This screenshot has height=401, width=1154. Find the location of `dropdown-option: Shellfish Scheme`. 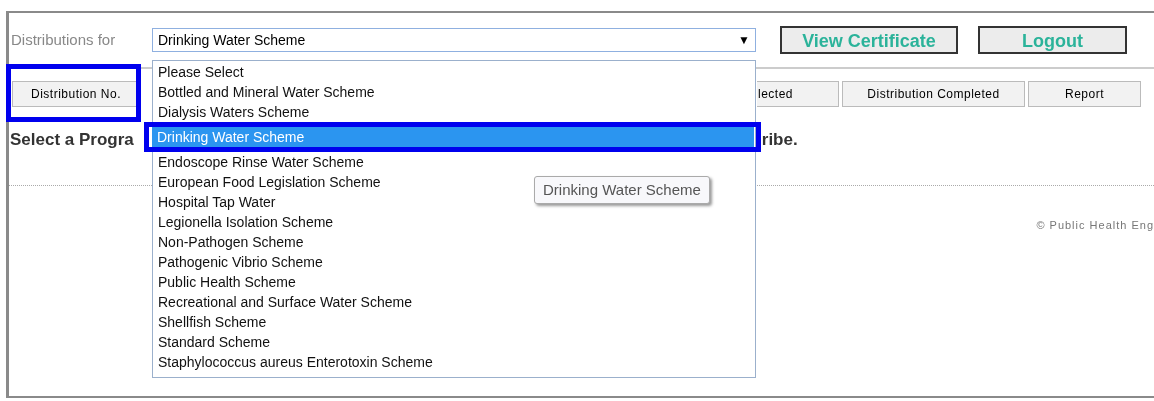

dropdown-option: Shellfish Scheme is located at coordinates (212, 322).